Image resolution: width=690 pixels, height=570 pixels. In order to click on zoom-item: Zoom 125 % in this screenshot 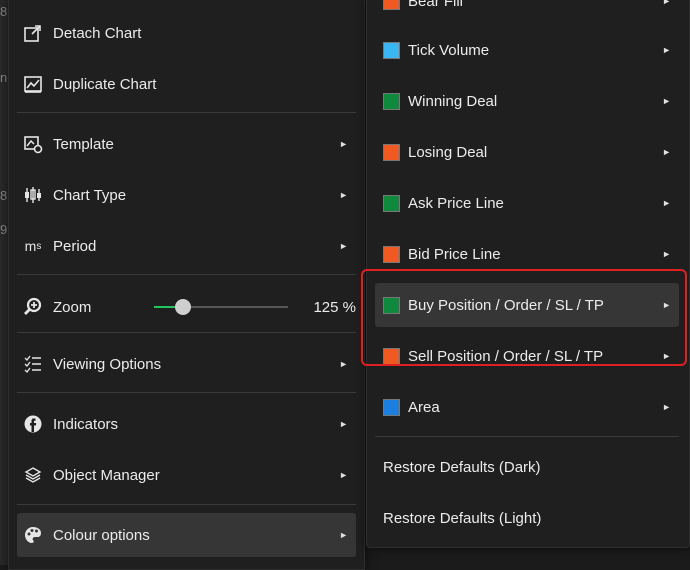, I will do `click(186, 307)`.